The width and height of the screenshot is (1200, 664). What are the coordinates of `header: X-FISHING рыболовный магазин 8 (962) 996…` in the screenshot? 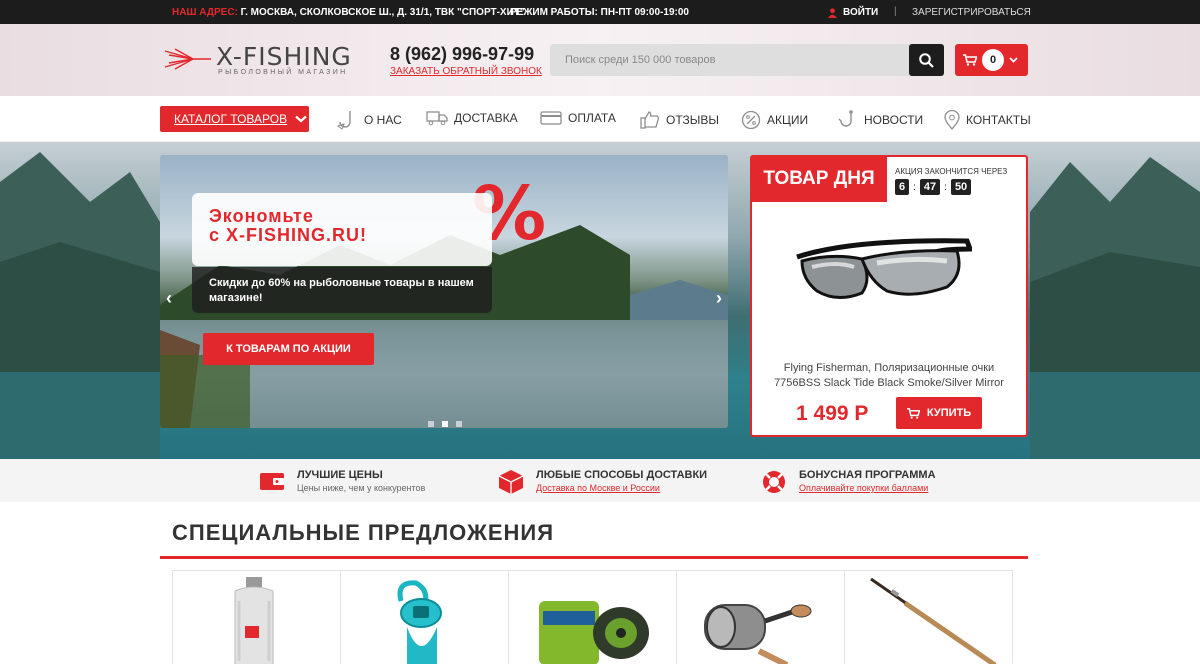 It's located at (600, 60).